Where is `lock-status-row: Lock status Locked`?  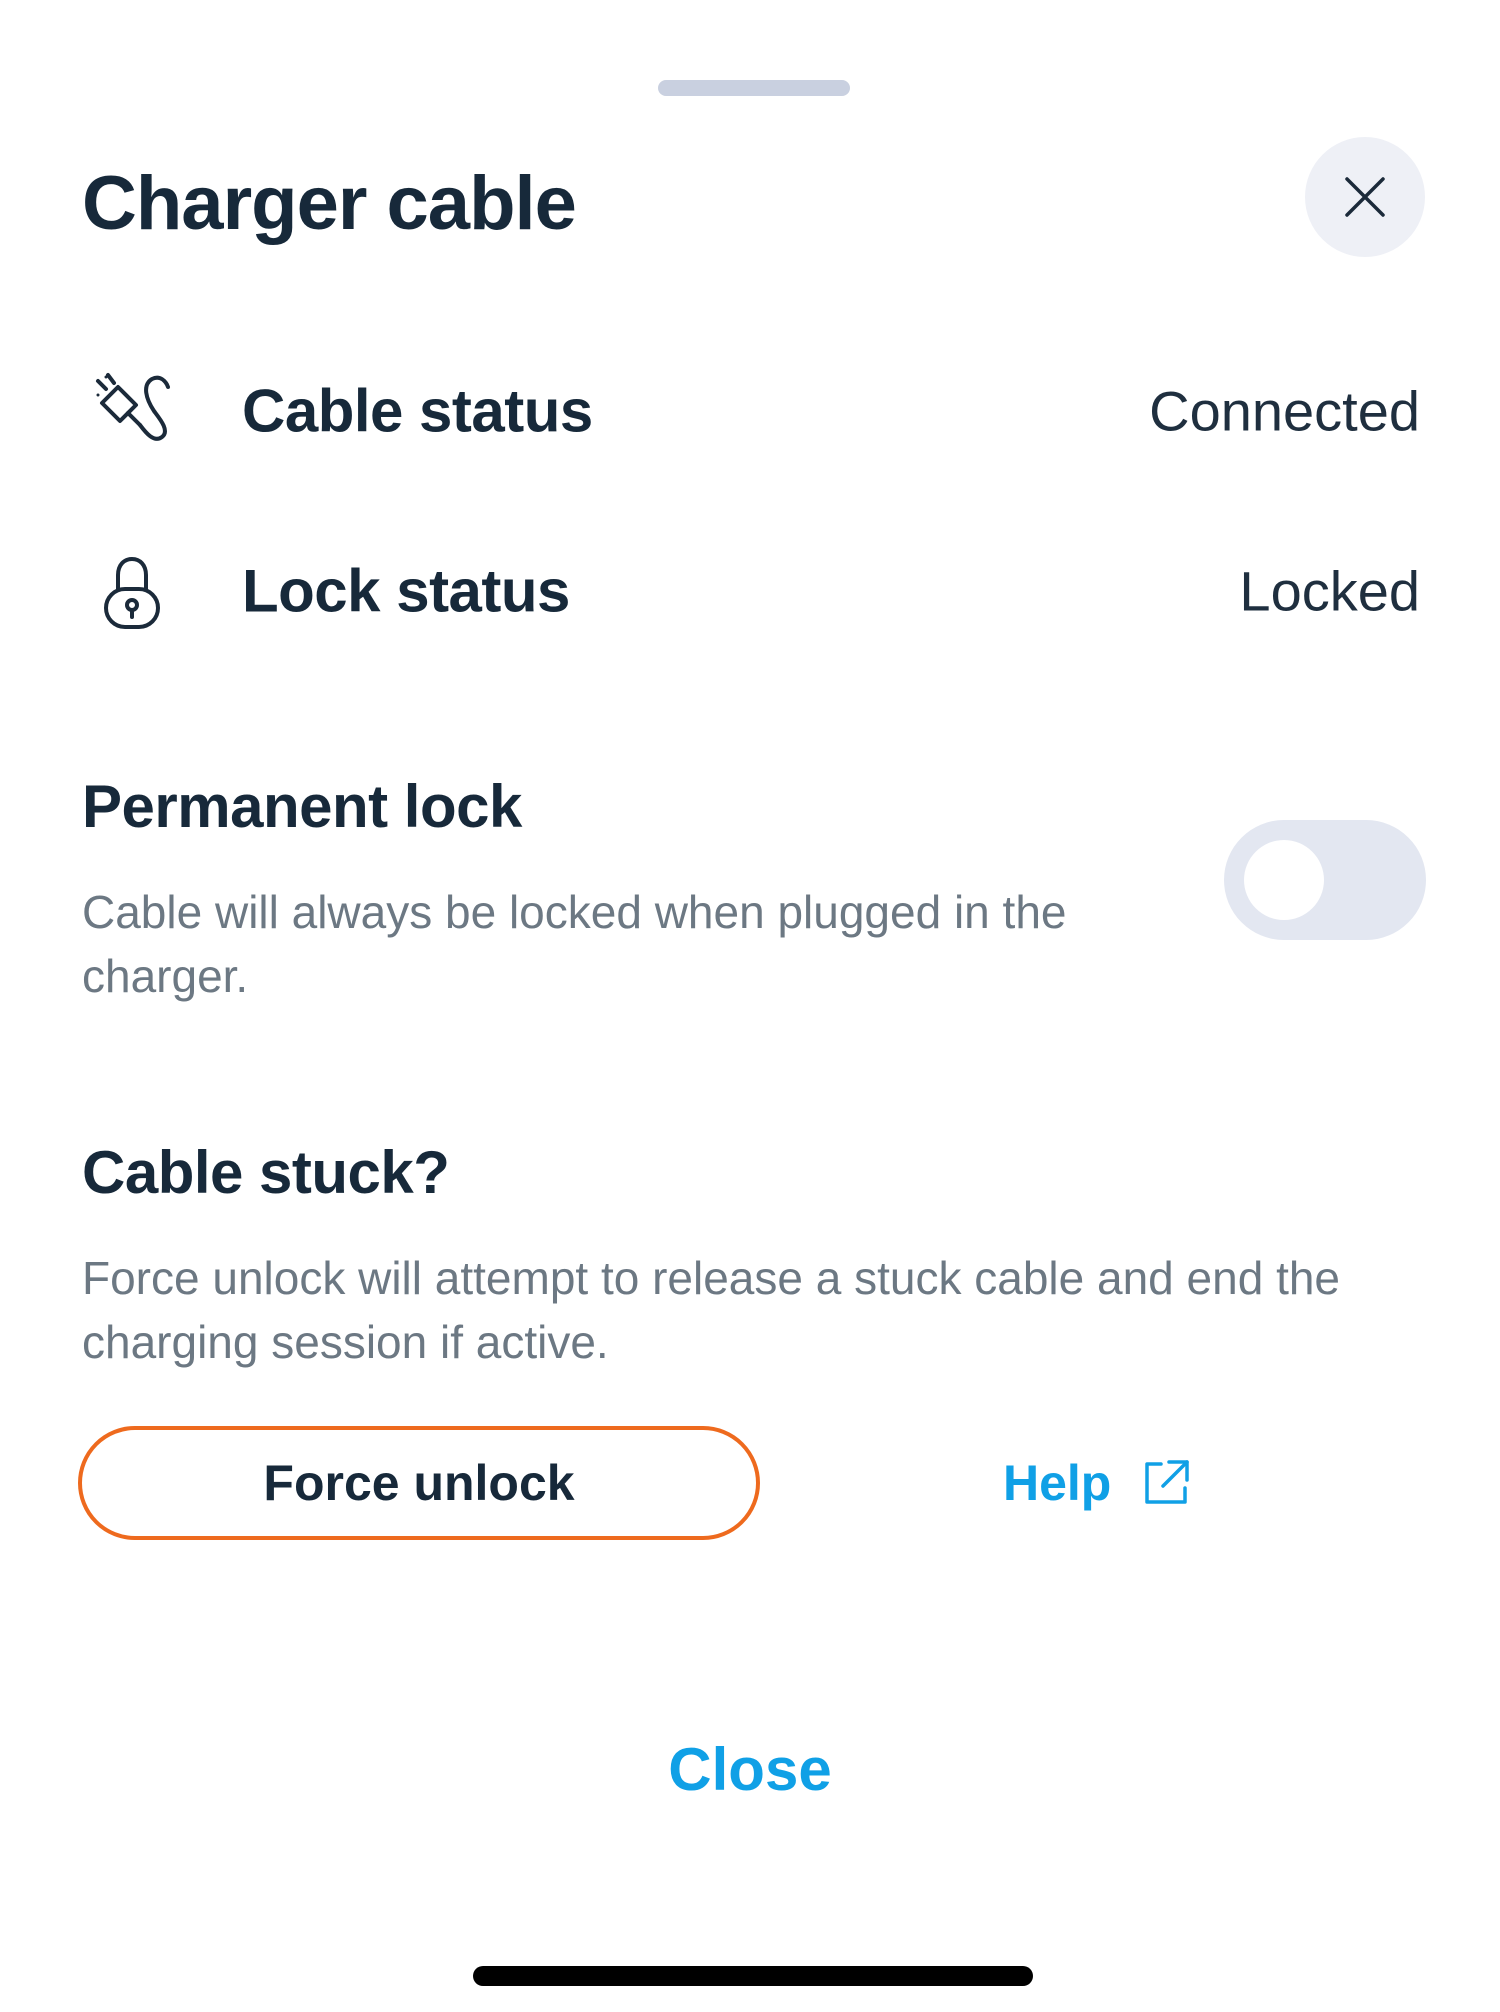 lock-status-row: Lock status Locked is located at coordinates (751, 591).